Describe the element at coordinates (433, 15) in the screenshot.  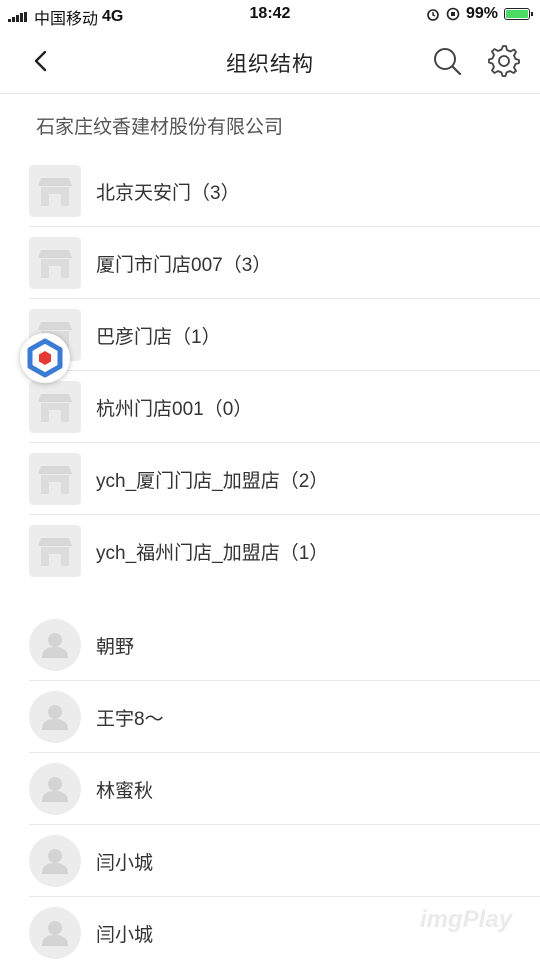
I see `alarm-icon` at that location.